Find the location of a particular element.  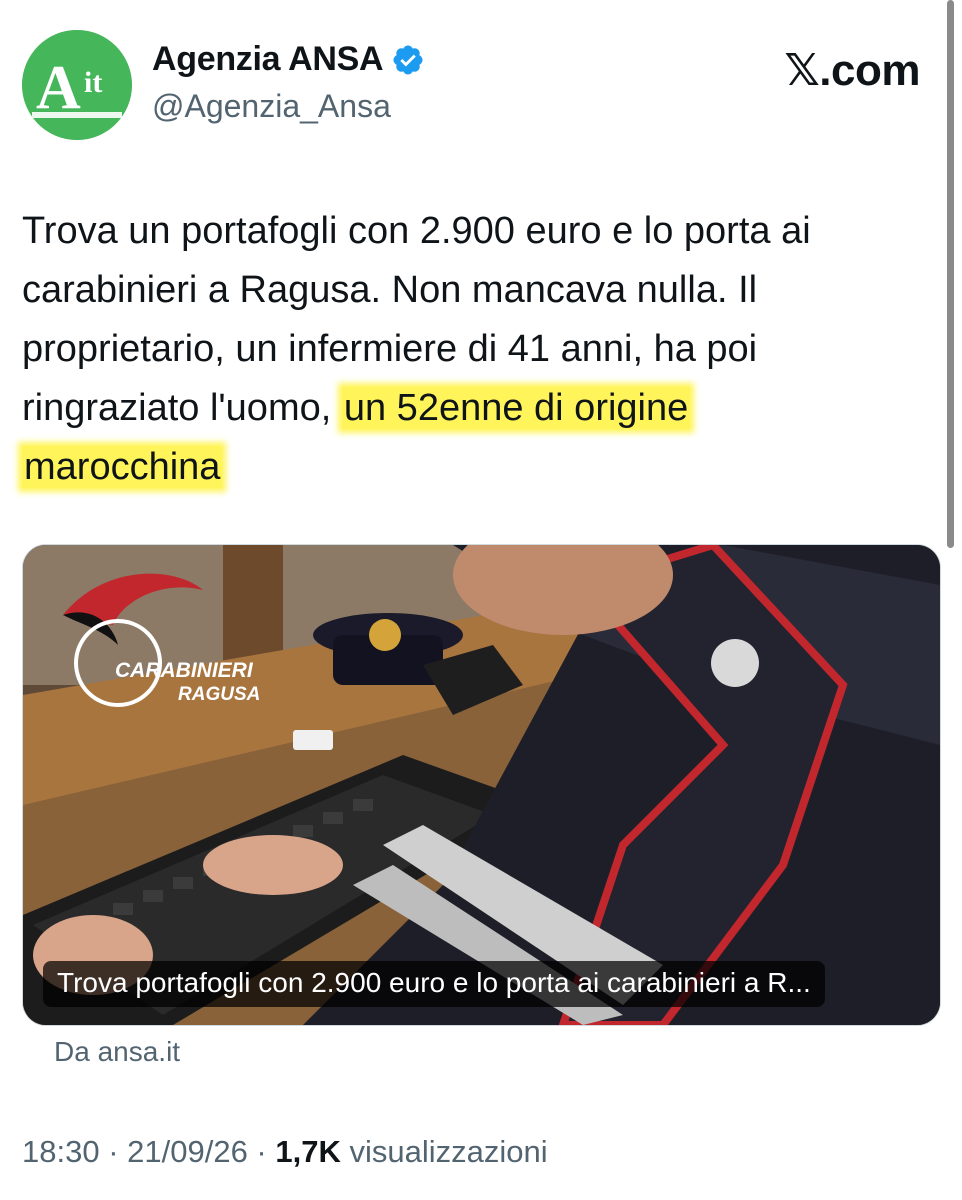

verified-badge-icon is located at coordinates (408, 60).